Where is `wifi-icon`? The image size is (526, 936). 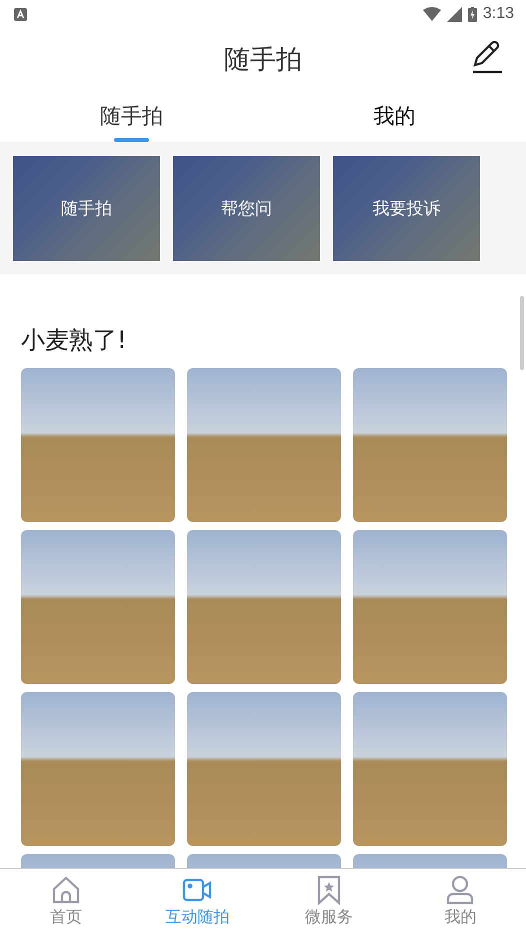 wifi-icon is located at coordinates (431, 14).